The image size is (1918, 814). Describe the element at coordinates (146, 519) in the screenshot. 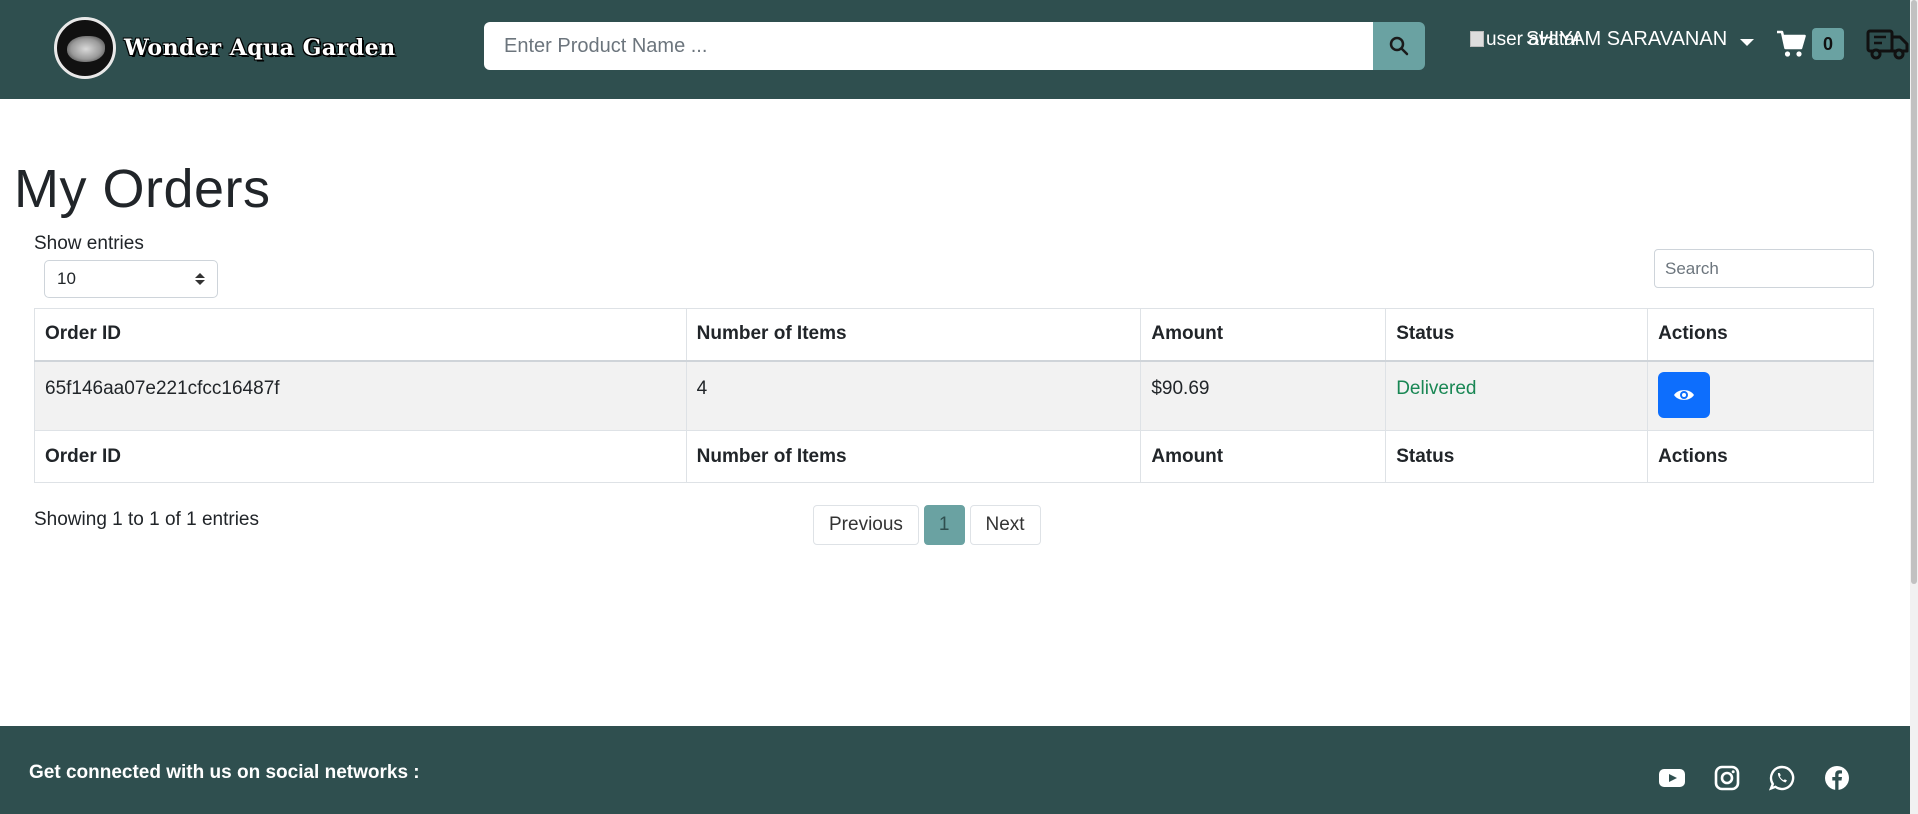

I see `showing-entries-info: Showing 1 to 1 of 1 entries` at that location.